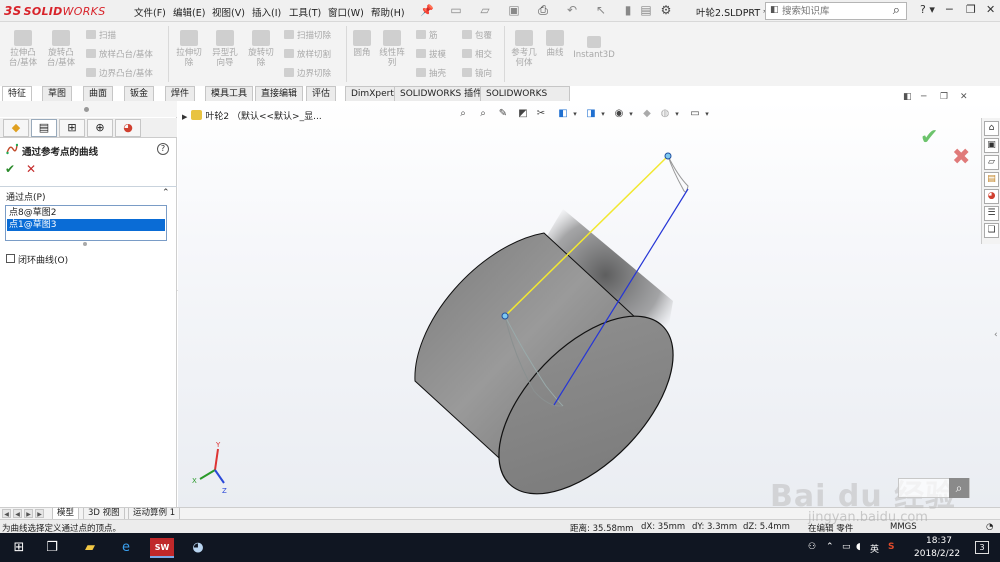  What do you see at coordinates (307, 55) in the screenshot?
I see `lofted-cut-button: 放样切割` at bounding box center [307, 55].